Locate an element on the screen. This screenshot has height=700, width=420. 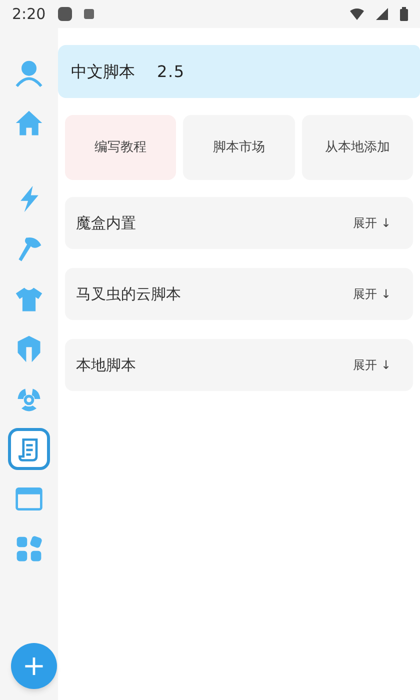
person-icon is located at coordinates (29, 73).